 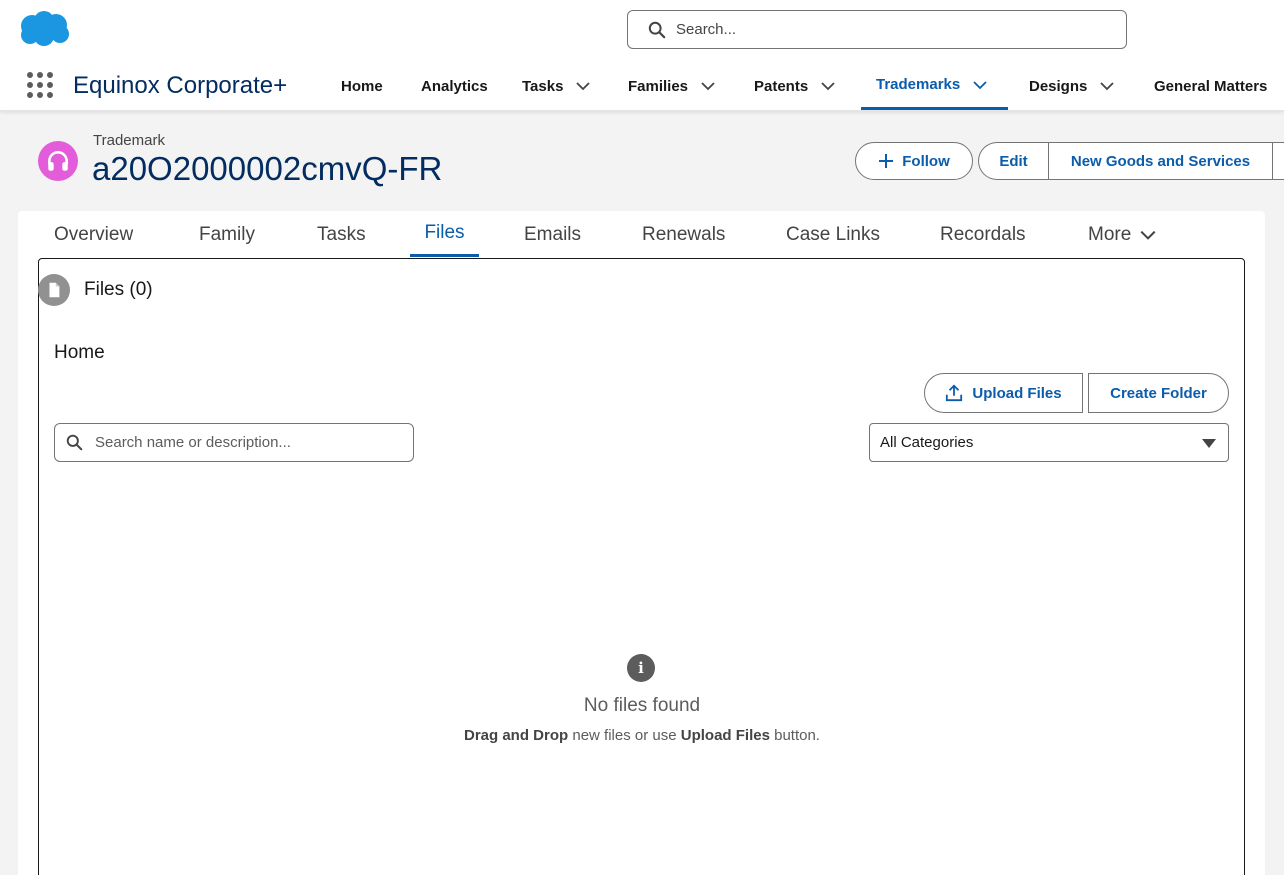 I want to click on follow-button: Follow, so click(x=914, y=161).